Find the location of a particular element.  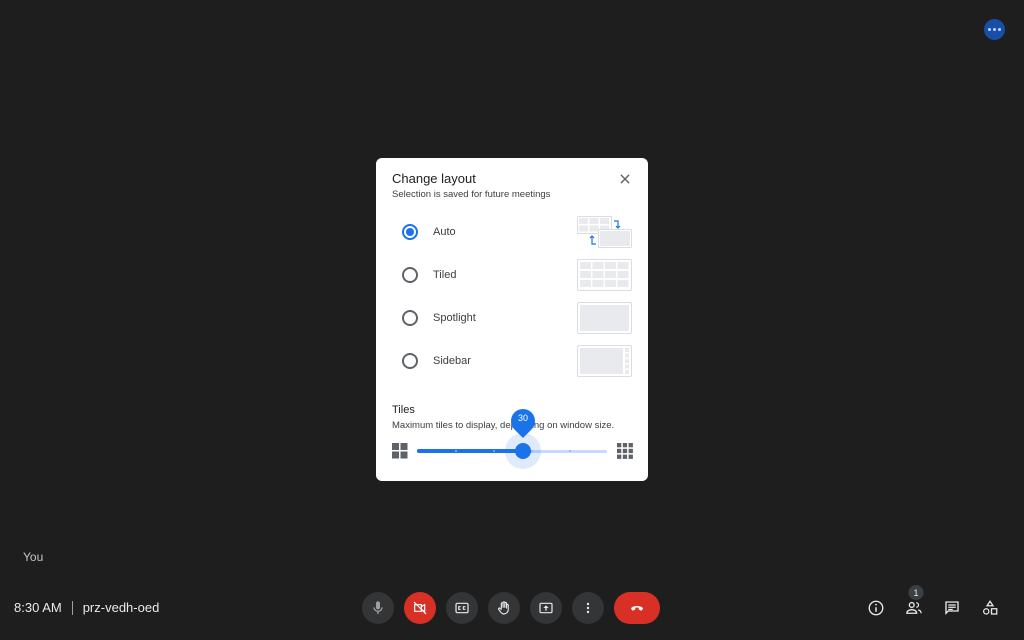

layout-option-spotlight: Spotlight is located at coordinates (517, 318).